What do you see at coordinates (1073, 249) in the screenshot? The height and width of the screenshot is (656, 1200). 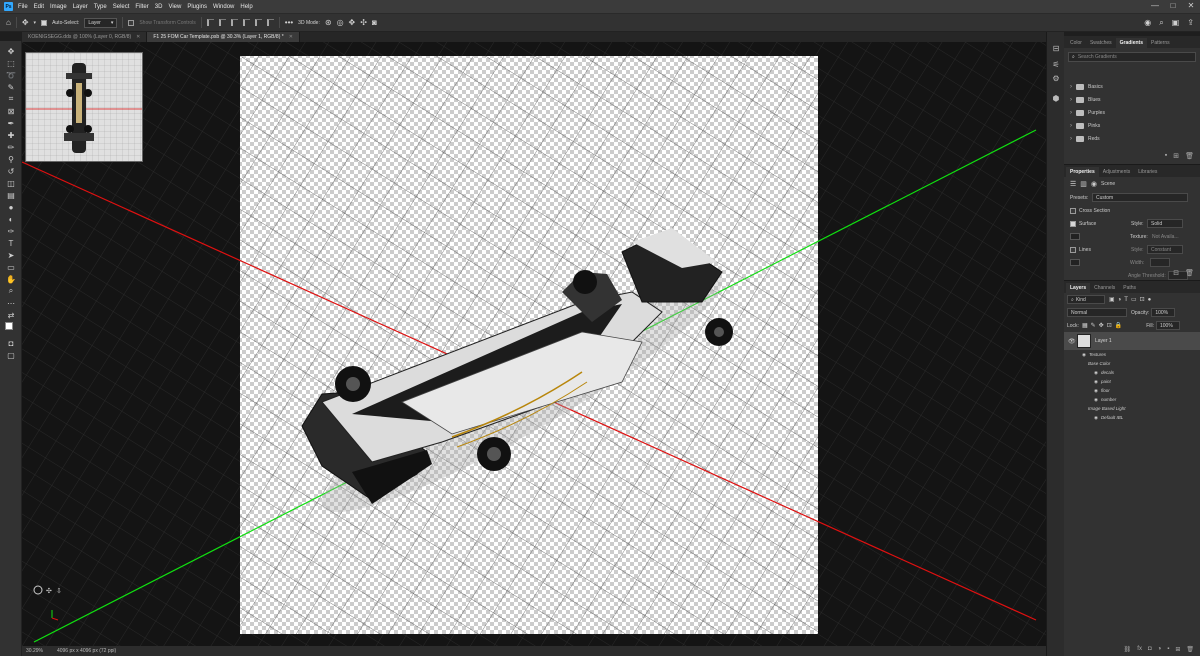 I see `lines-checkbox` at bounding box center [1073, 249].